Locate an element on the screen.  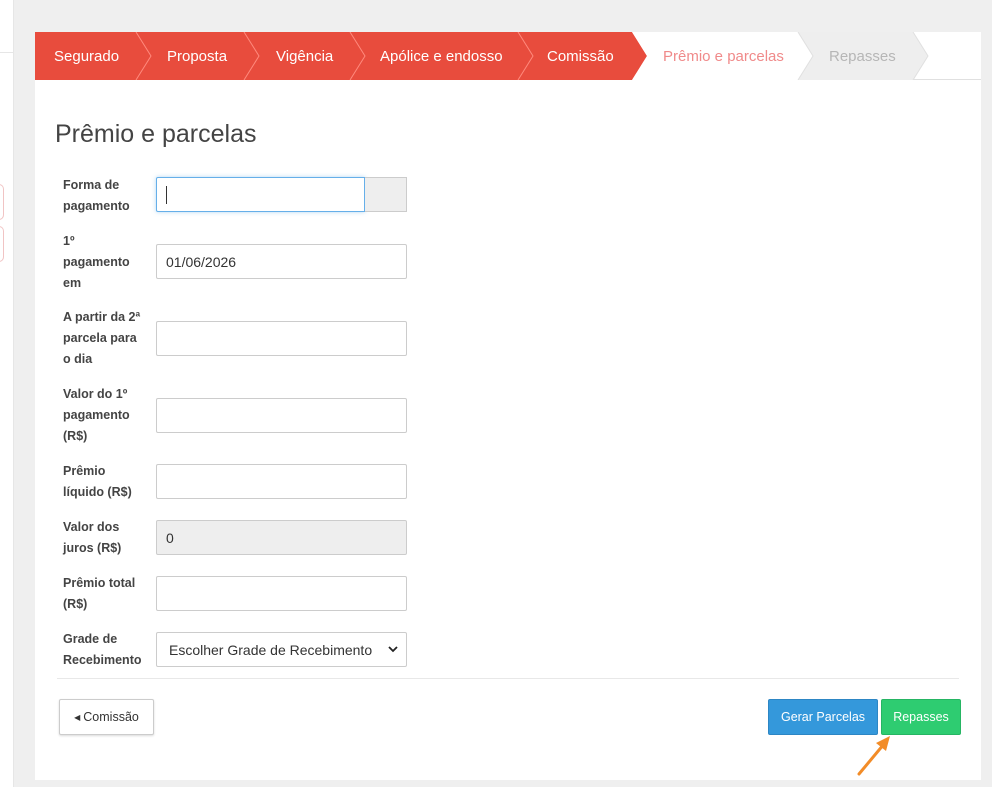
gerar-parcelas-label: Gerar Parcelas is located at coordinates (823, 717).